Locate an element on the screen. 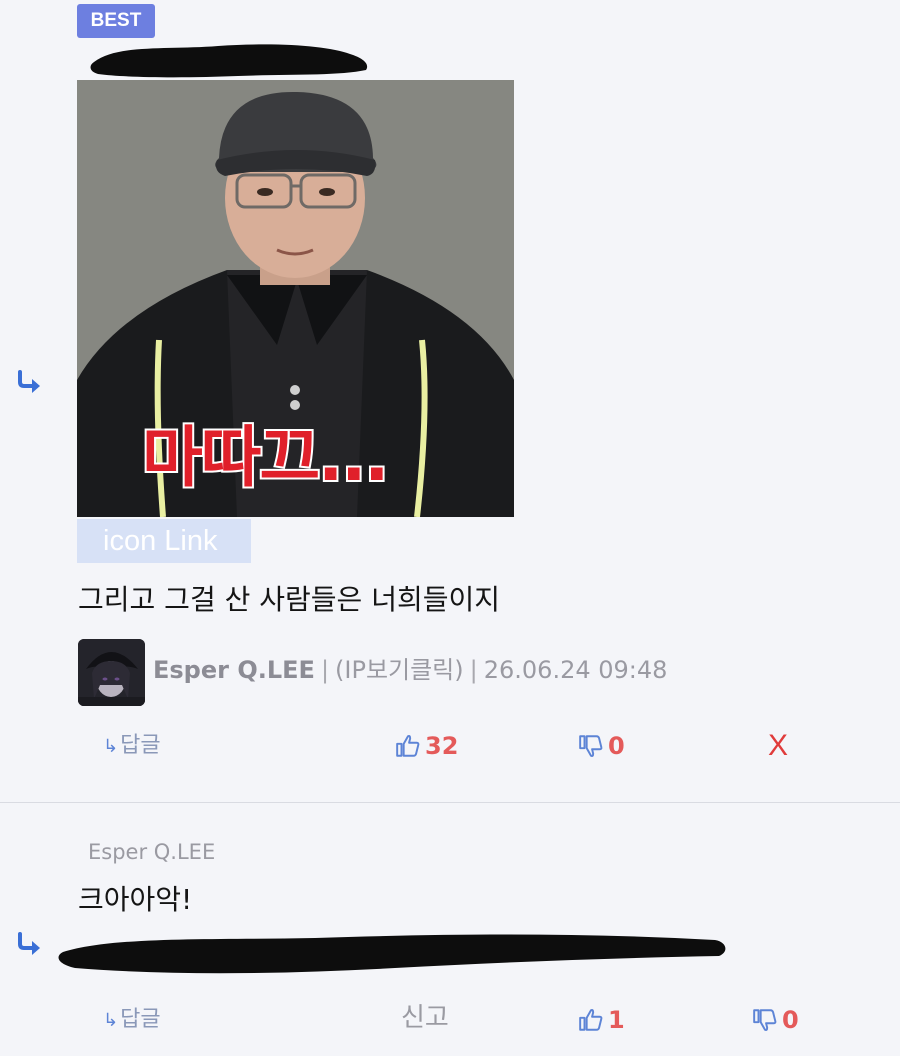  report-button: 신고 is located at coordinates (425, 1018).